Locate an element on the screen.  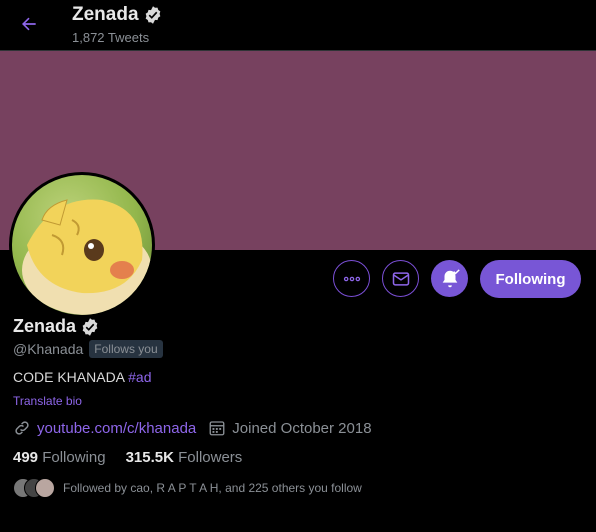
message-button is located at coordinates (400, 278).